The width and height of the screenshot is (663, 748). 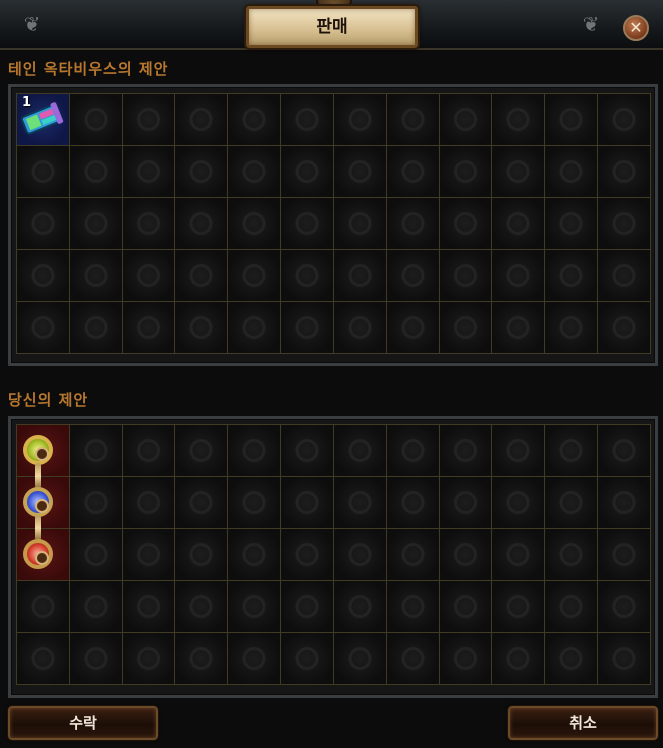 I want to click on cancel-button: 취소, so click(x=583, y=723).